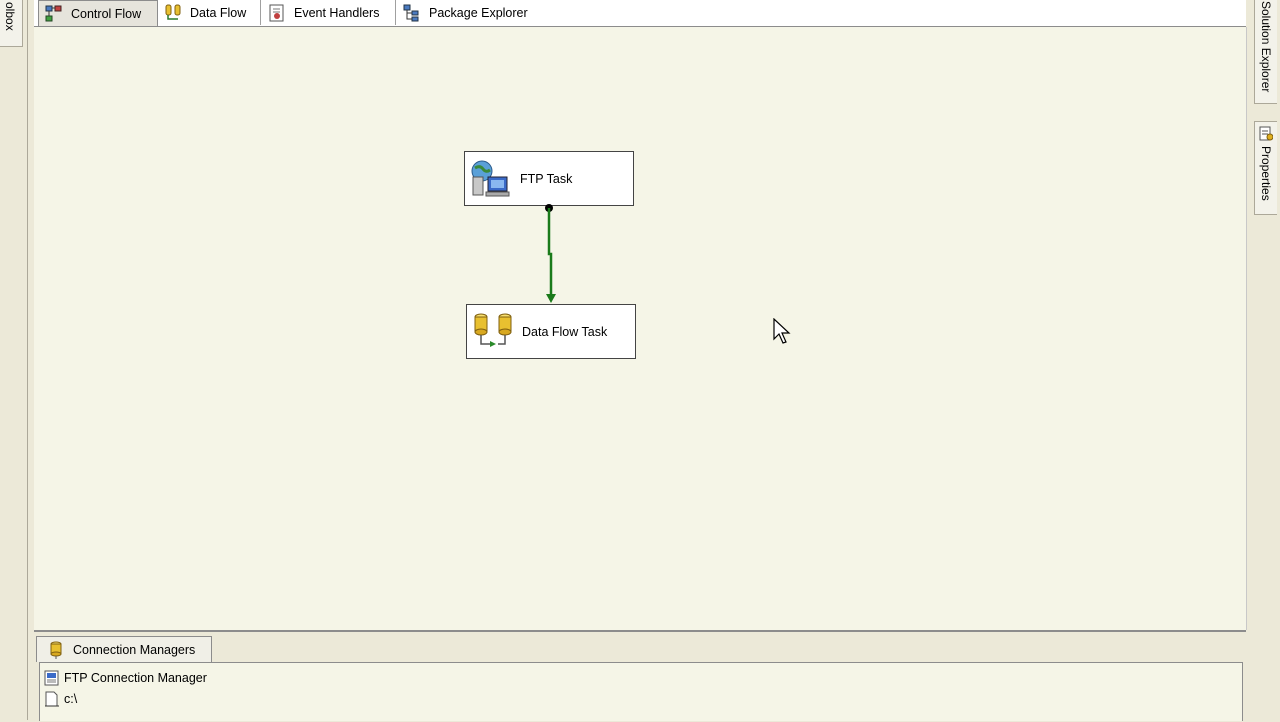 This screenshot has width=1280, height=722. Describe the element at coordinates (106, 13) in the screenshot. I see `tab-label: Control Flow` at that location.